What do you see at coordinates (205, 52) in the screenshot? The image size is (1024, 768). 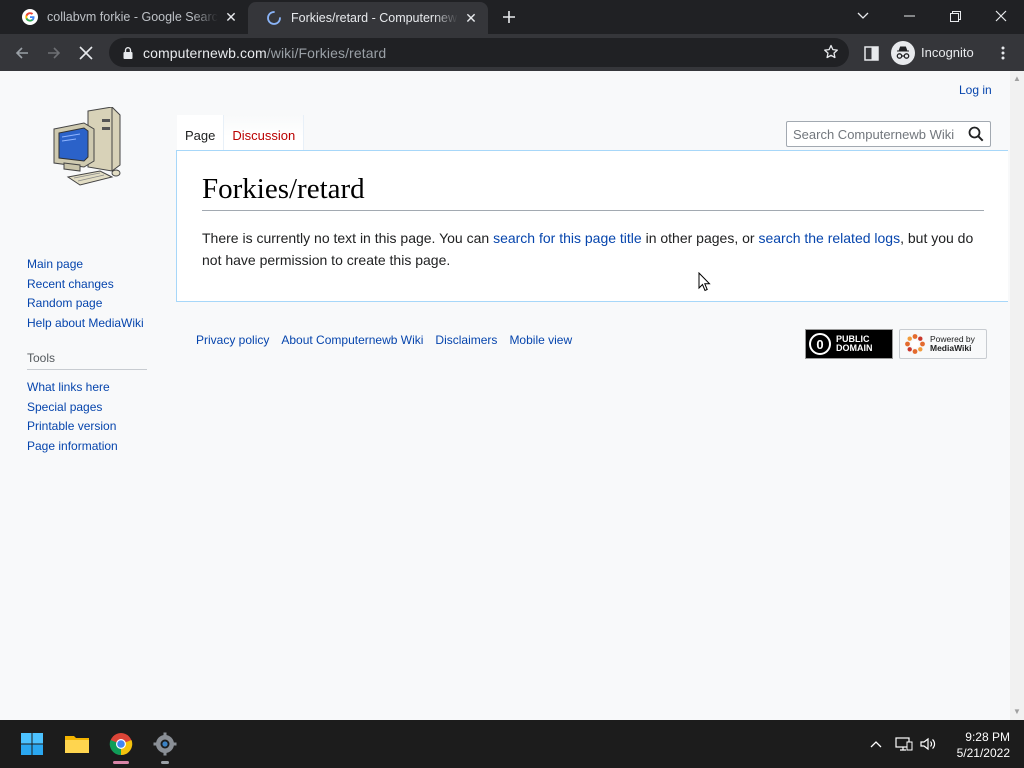 I see `url-domain: computernewb.com` at bounding box center [205, 52].